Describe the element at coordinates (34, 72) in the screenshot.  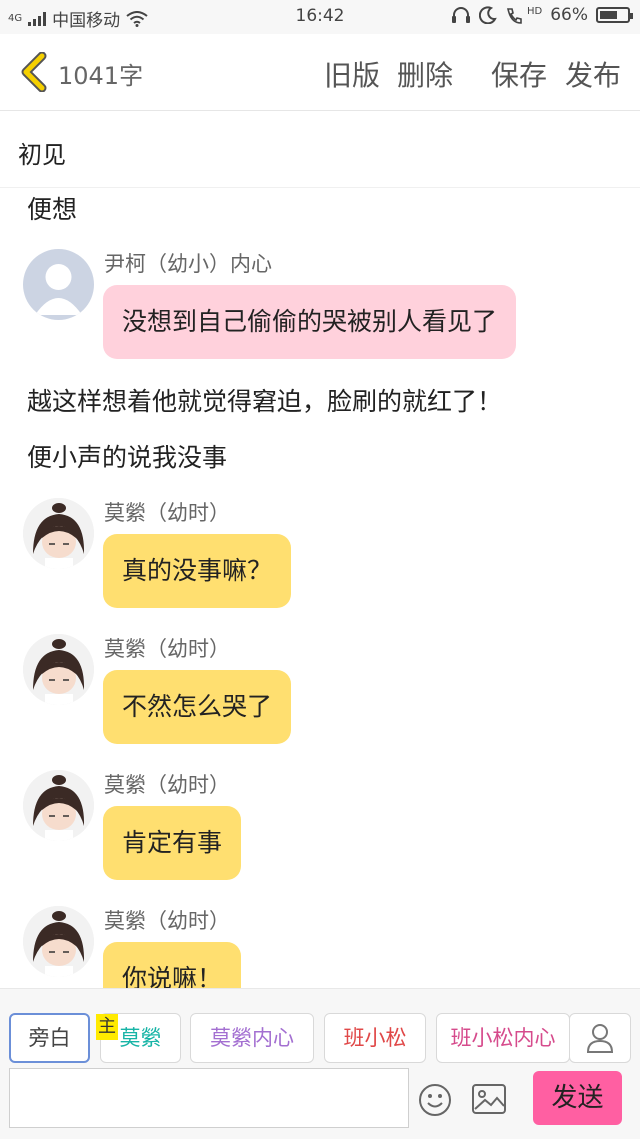
I see `back-arrow-icon` at that location.